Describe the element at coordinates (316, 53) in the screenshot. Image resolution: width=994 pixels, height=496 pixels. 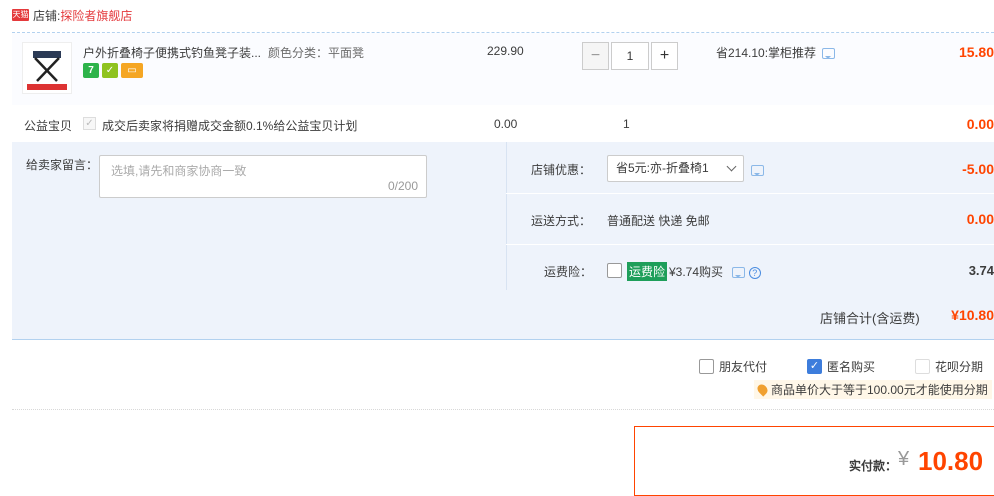
I see `product-sku: 颜色分类：平面凳` at that location.